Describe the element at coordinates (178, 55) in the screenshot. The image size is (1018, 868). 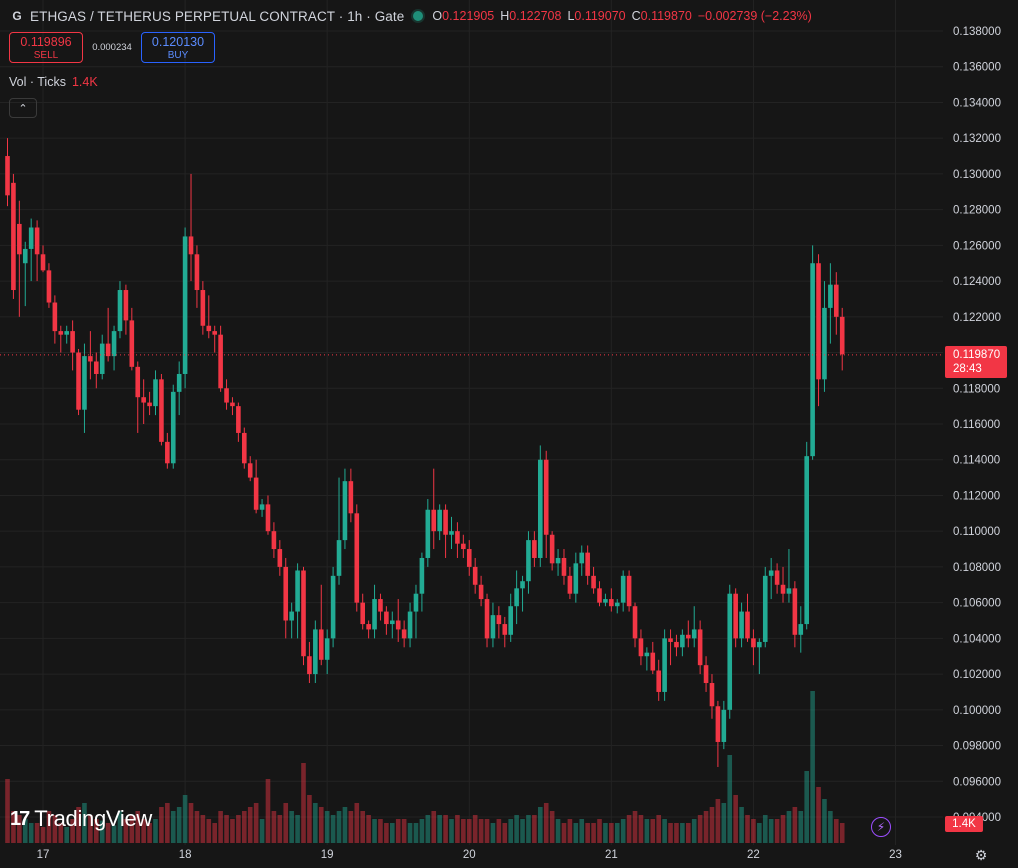
I see `buy-label: BUY` at that location.